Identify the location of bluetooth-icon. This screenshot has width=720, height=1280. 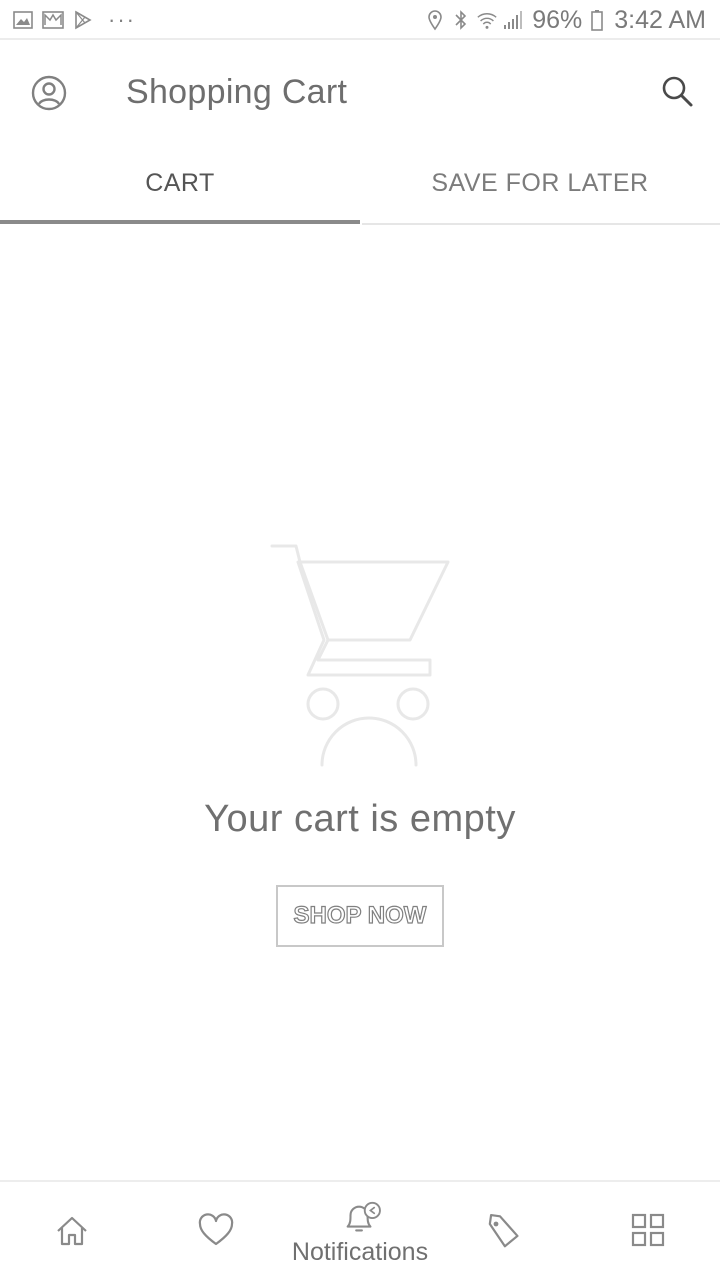
(461, 20).